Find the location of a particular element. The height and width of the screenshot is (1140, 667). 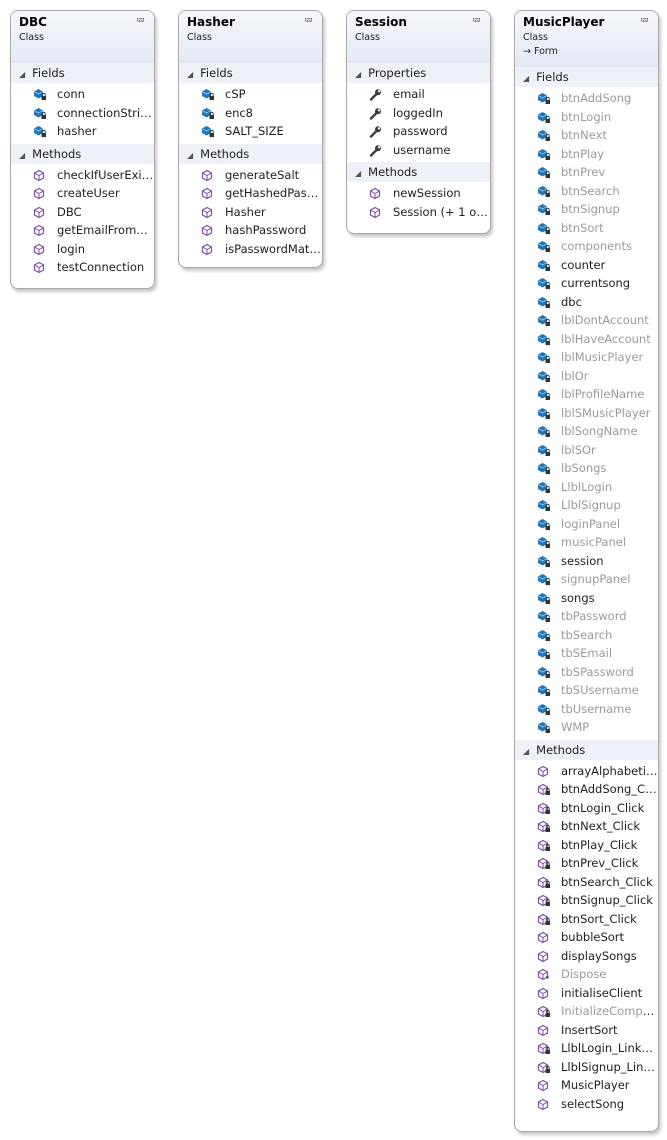

member-item: dbc is located at coordinates (586, 302).